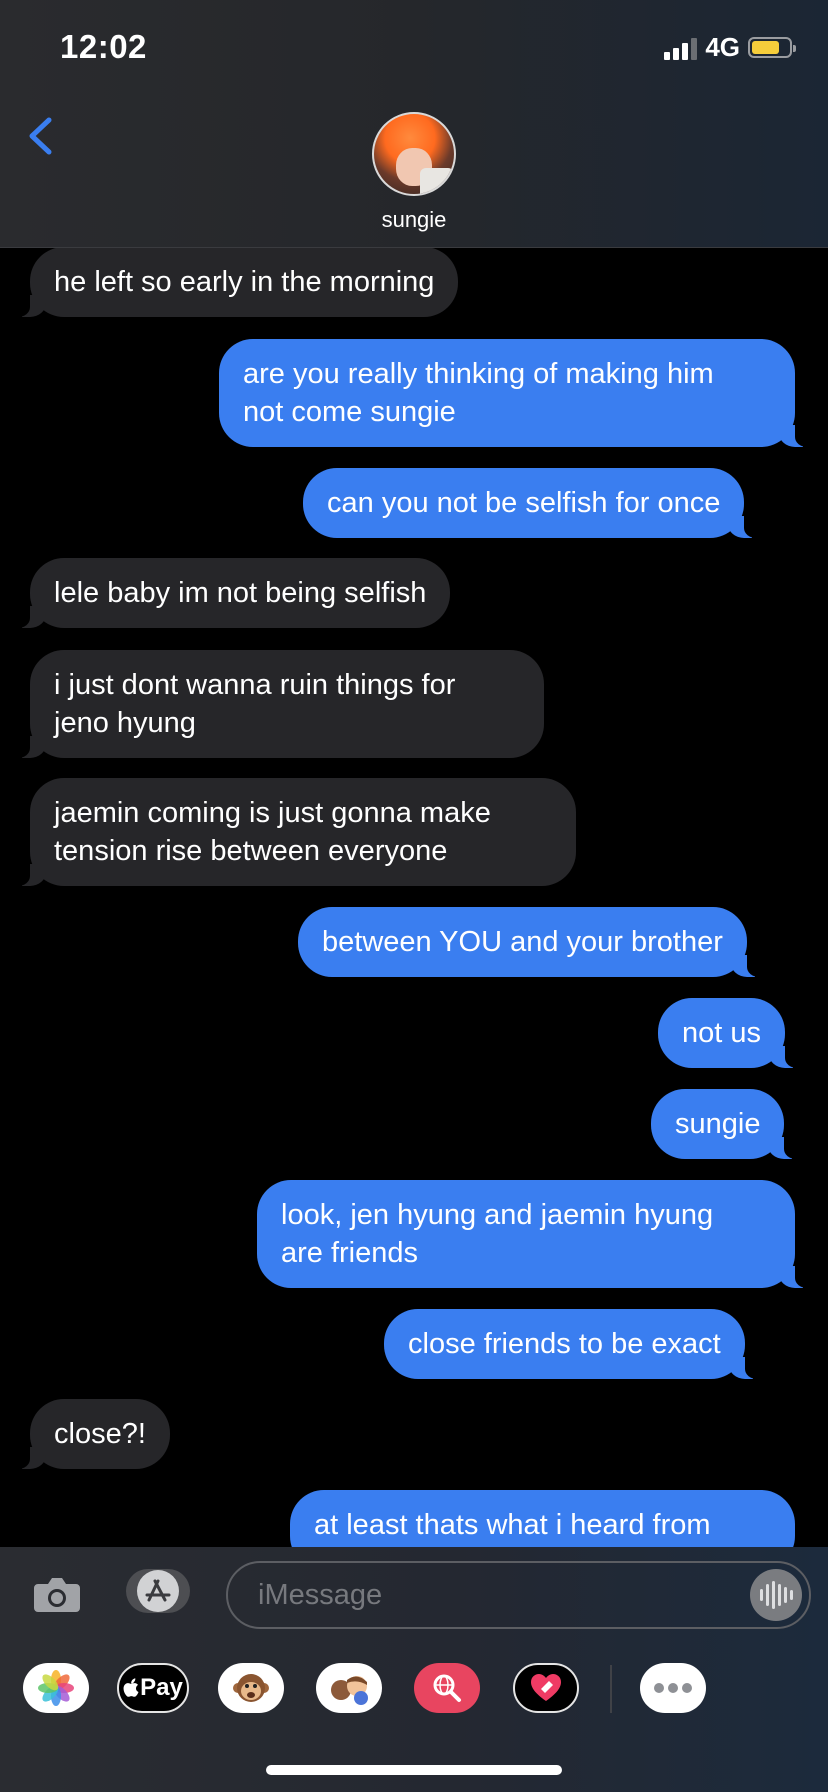 The height and width of the screenshot is (1792, 828). Describe the element at coordinates (518, 1595) in the screenshot. I see `imessage-input` at that location.